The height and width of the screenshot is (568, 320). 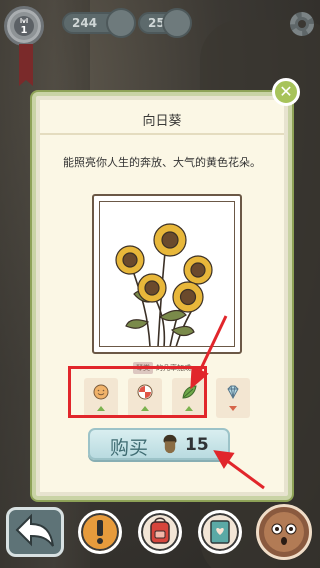 What do you see at coordinates (121, 23) in the screenshot?
I see `clover-icon` at bounding box center [121, 23].